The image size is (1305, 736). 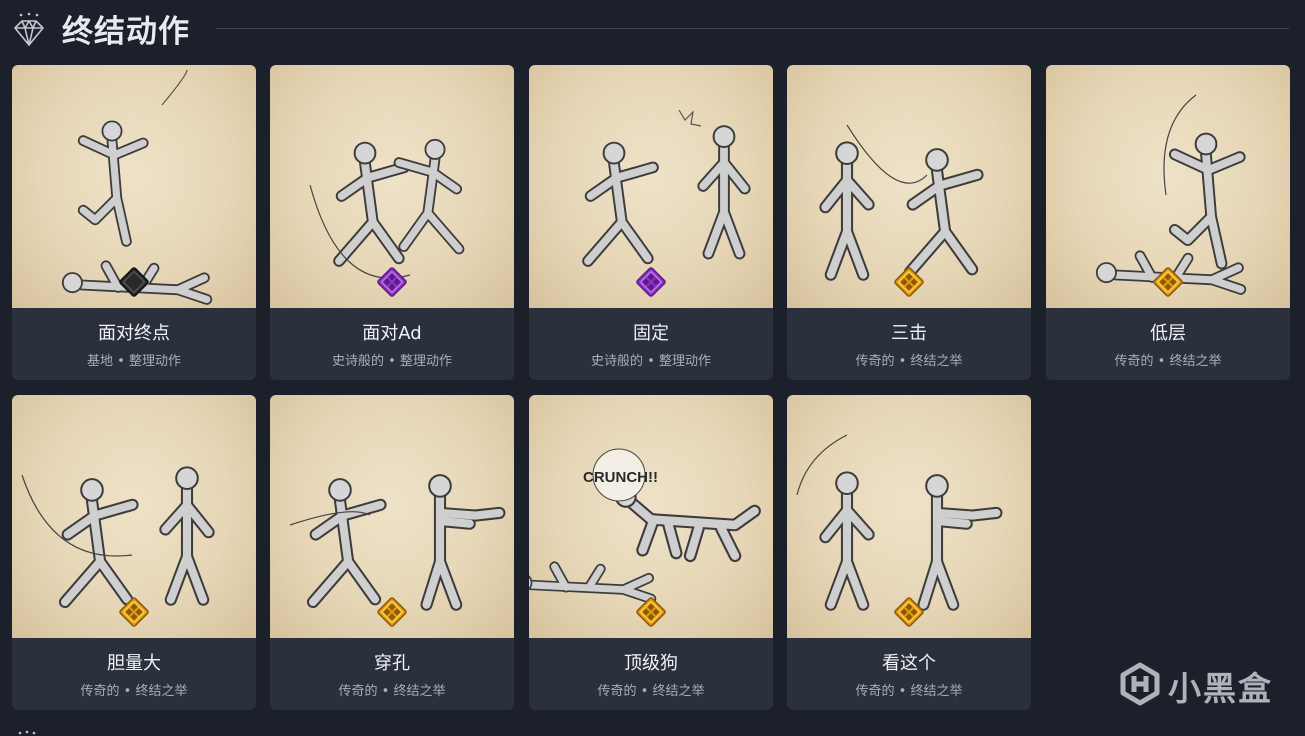 What do you see at coordinates (134, 361) in the screenshot?
I see `finisher-rarity-label: 基地 • 整理动作` at bounding box center [134, 361].